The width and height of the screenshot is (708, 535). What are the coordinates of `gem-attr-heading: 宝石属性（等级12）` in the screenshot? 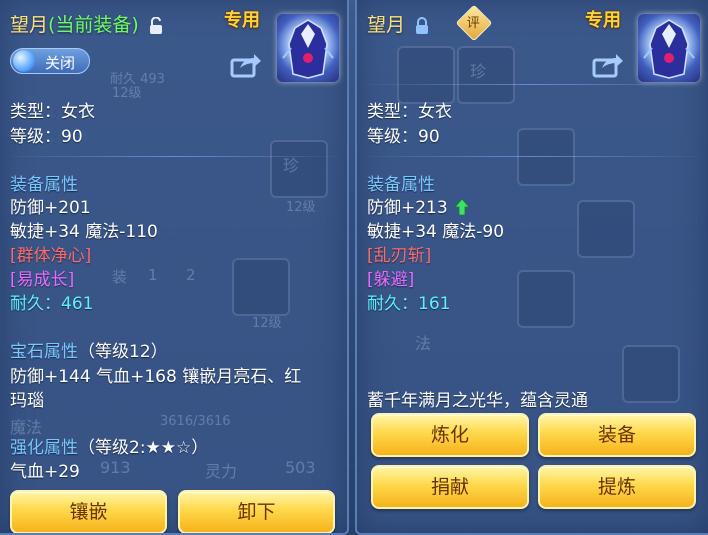 It's located at (89, 349).